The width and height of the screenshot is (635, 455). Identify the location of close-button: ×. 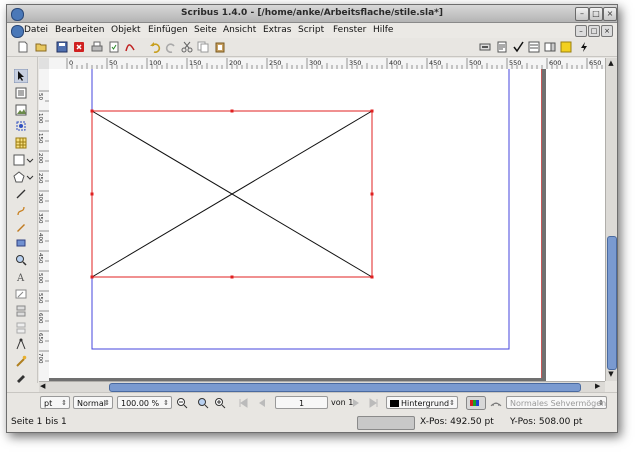
(610, 14).